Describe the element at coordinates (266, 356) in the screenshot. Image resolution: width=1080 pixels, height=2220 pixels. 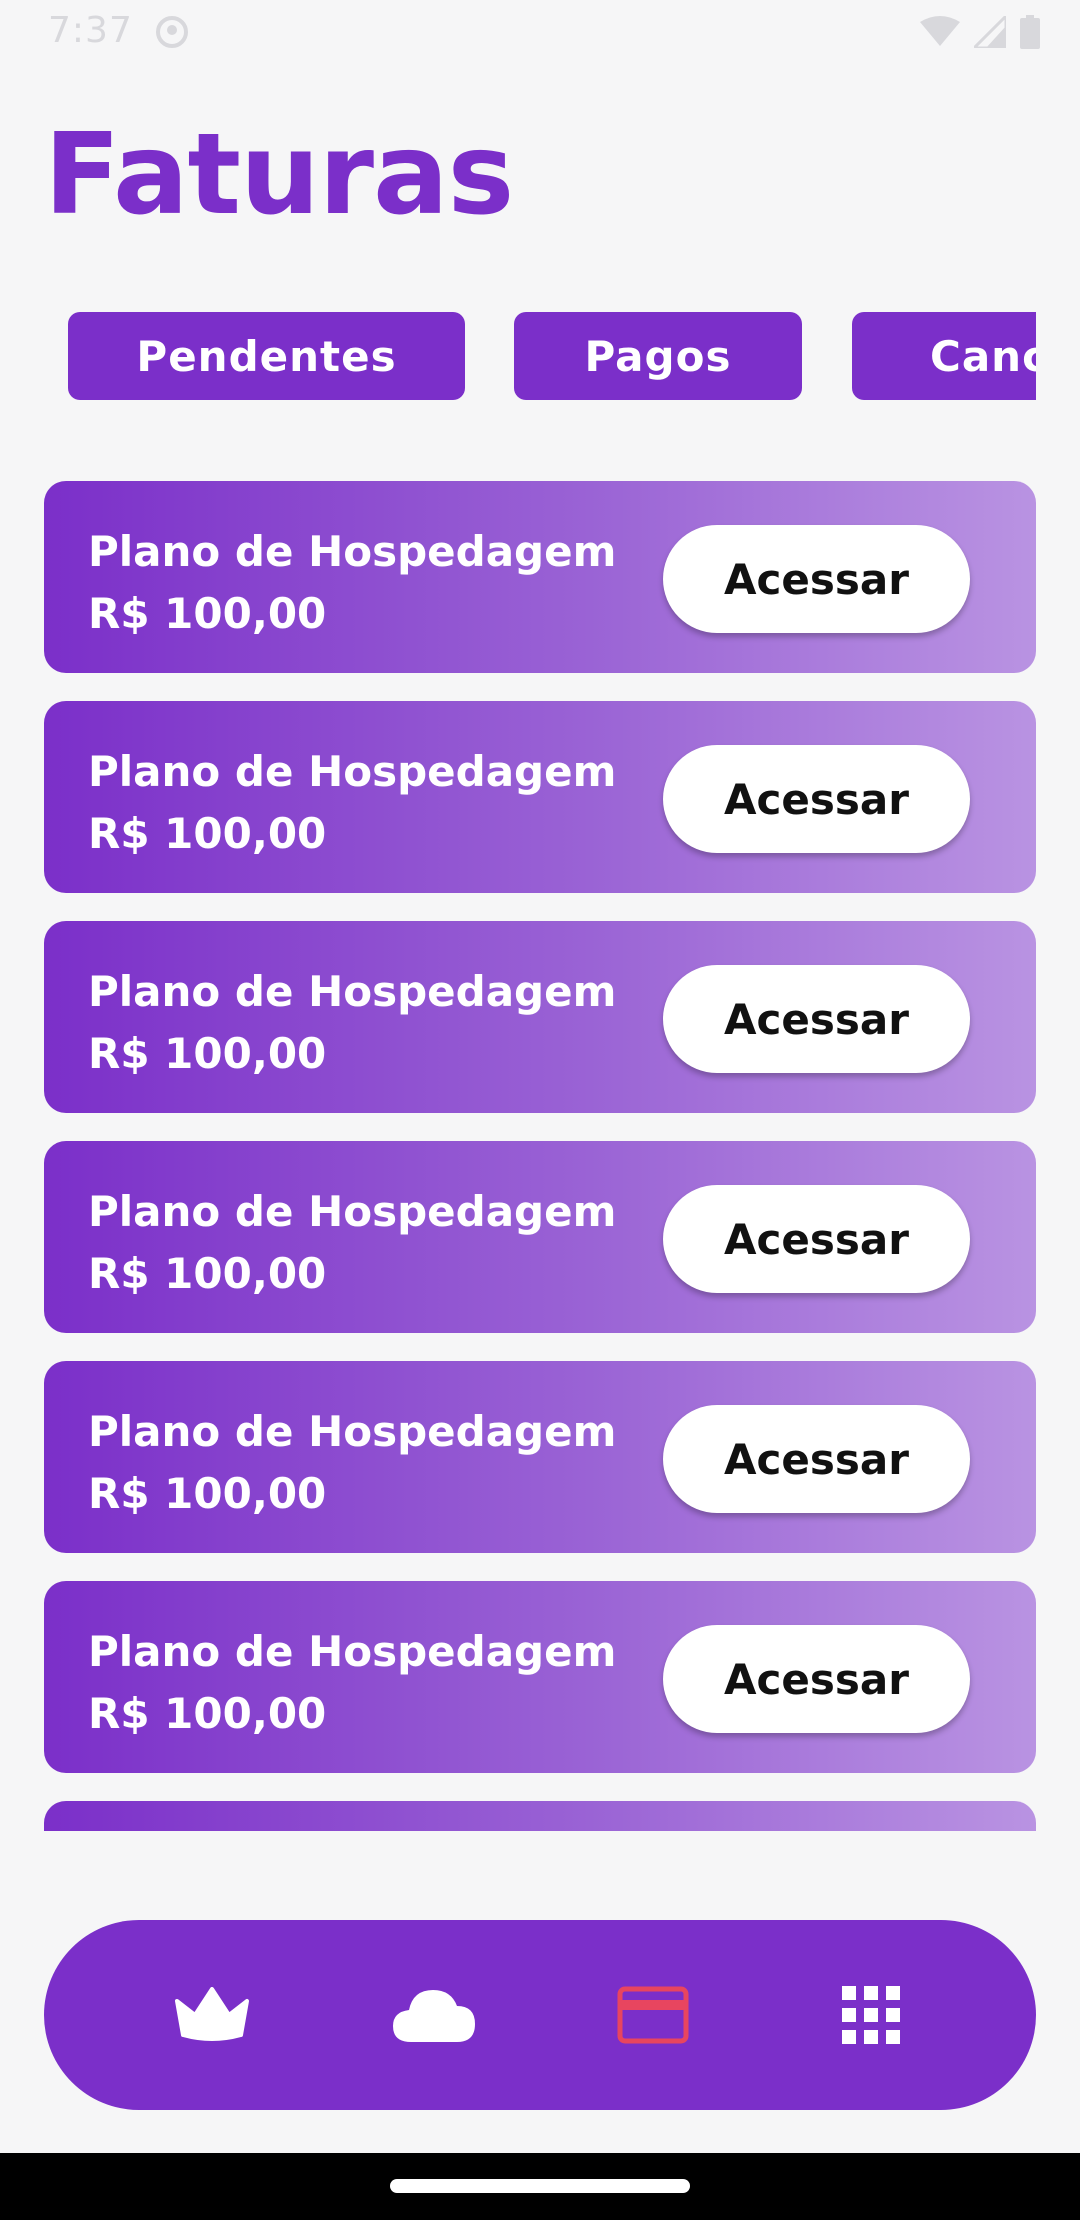
I see `tab-pendentes: Pendentes` at that location.